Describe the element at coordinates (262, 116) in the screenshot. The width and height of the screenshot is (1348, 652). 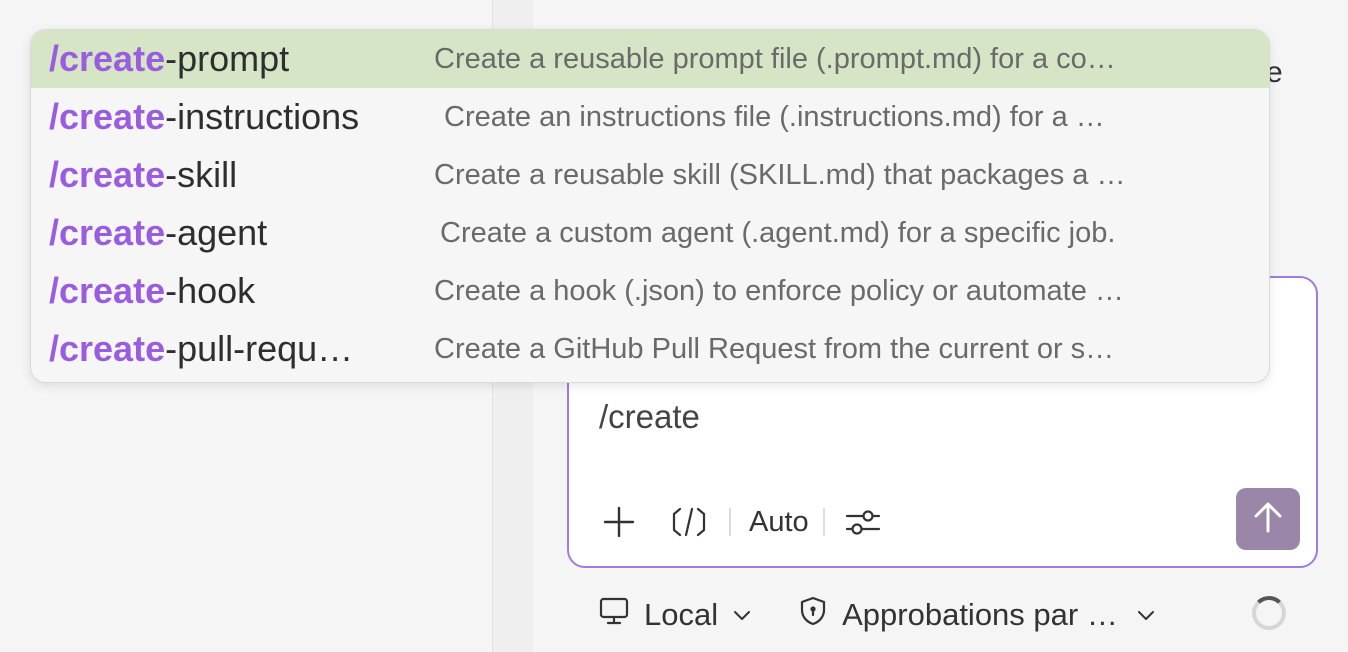
I see `command-suffix: -instructions` at that location.